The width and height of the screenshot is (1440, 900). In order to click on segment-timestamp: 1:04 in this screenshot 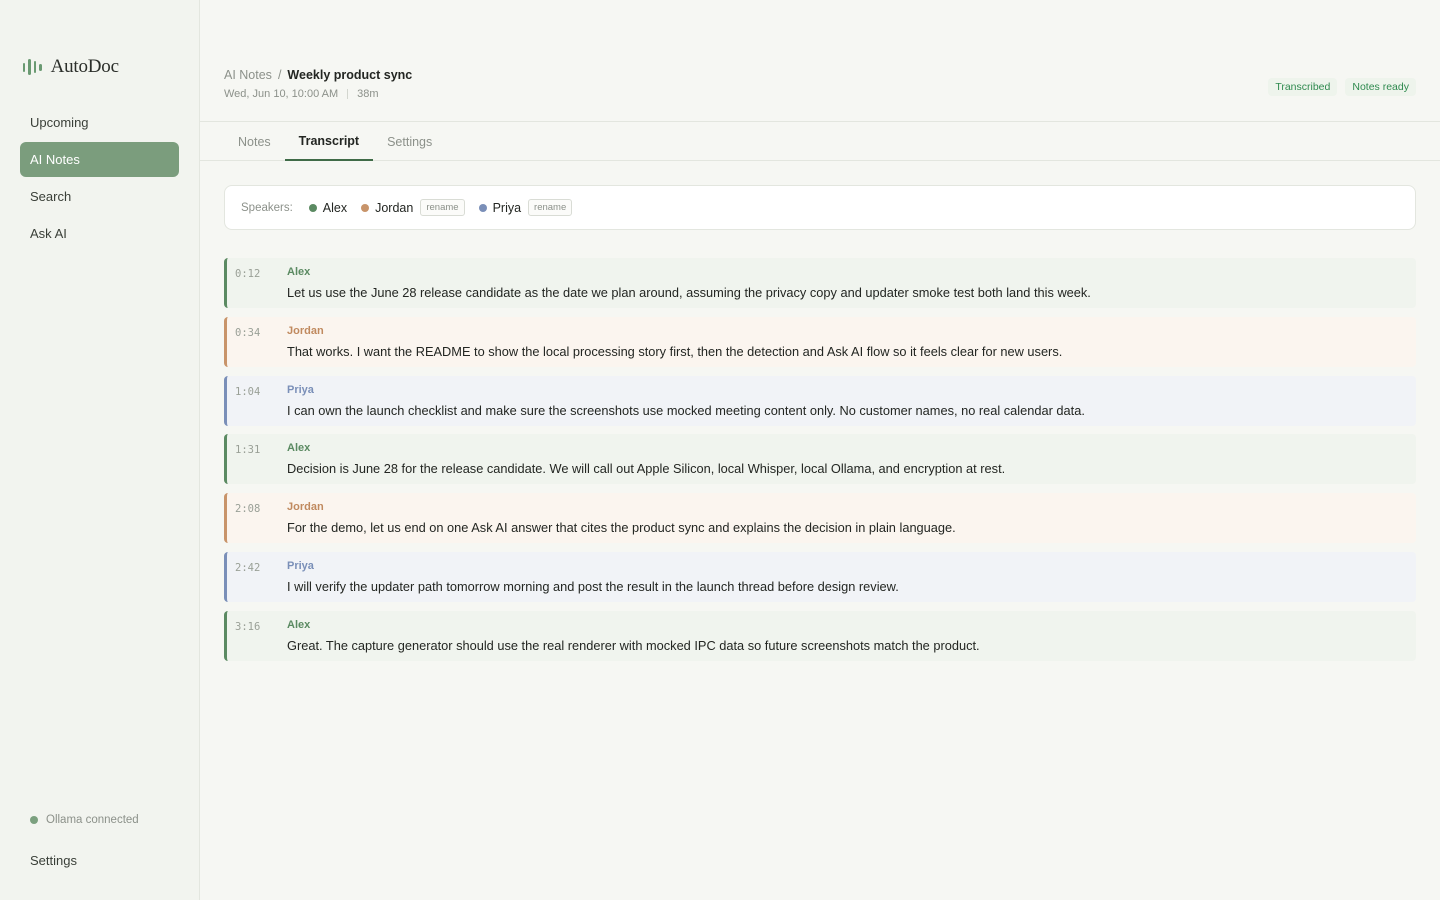, I will do `click(247, 392)`.